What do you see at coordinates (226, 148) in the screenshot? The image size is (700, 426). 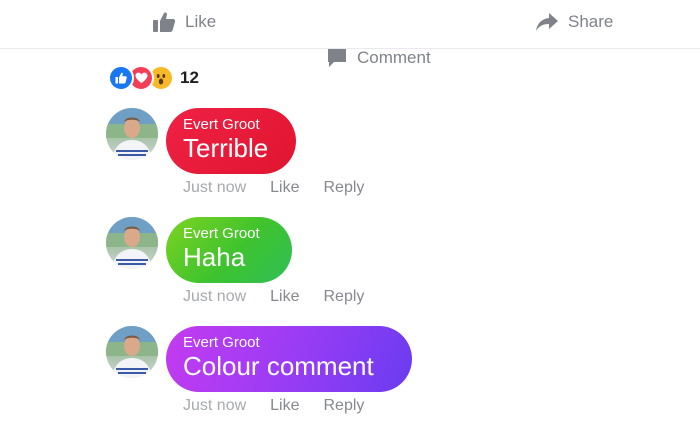 I see `comment-text: Terrible` at bounding box center [226, 148].